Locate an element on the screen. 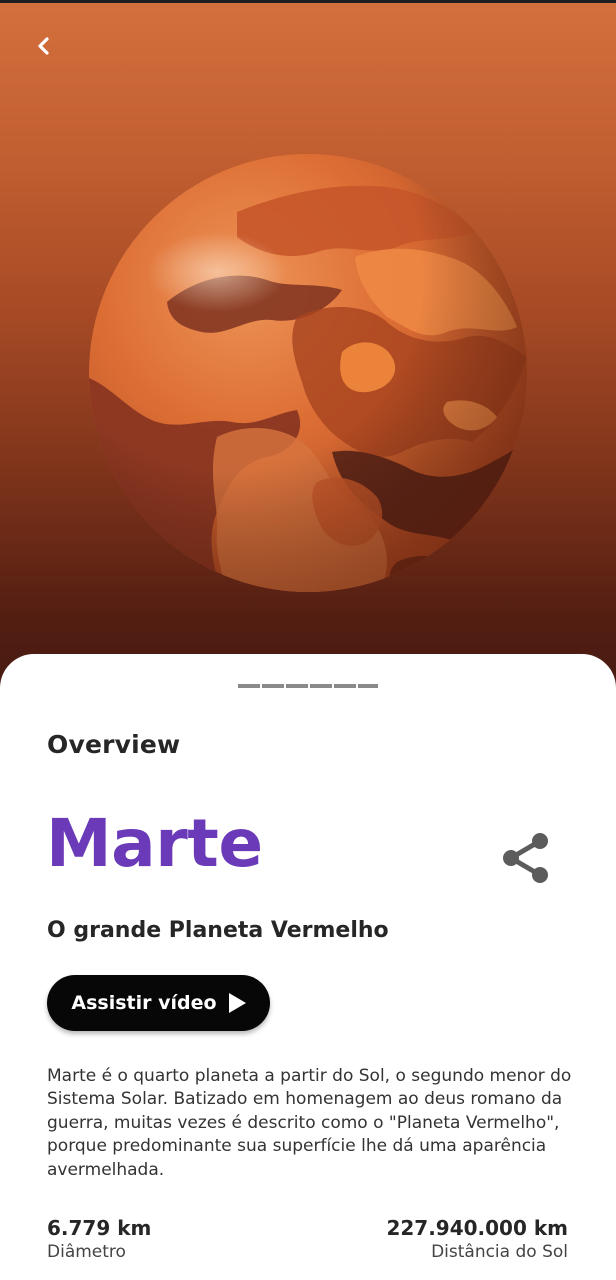 This screenshot has height=1280, width=616. diameter-label: Diâmetro is located at coordinates (86, 1252).